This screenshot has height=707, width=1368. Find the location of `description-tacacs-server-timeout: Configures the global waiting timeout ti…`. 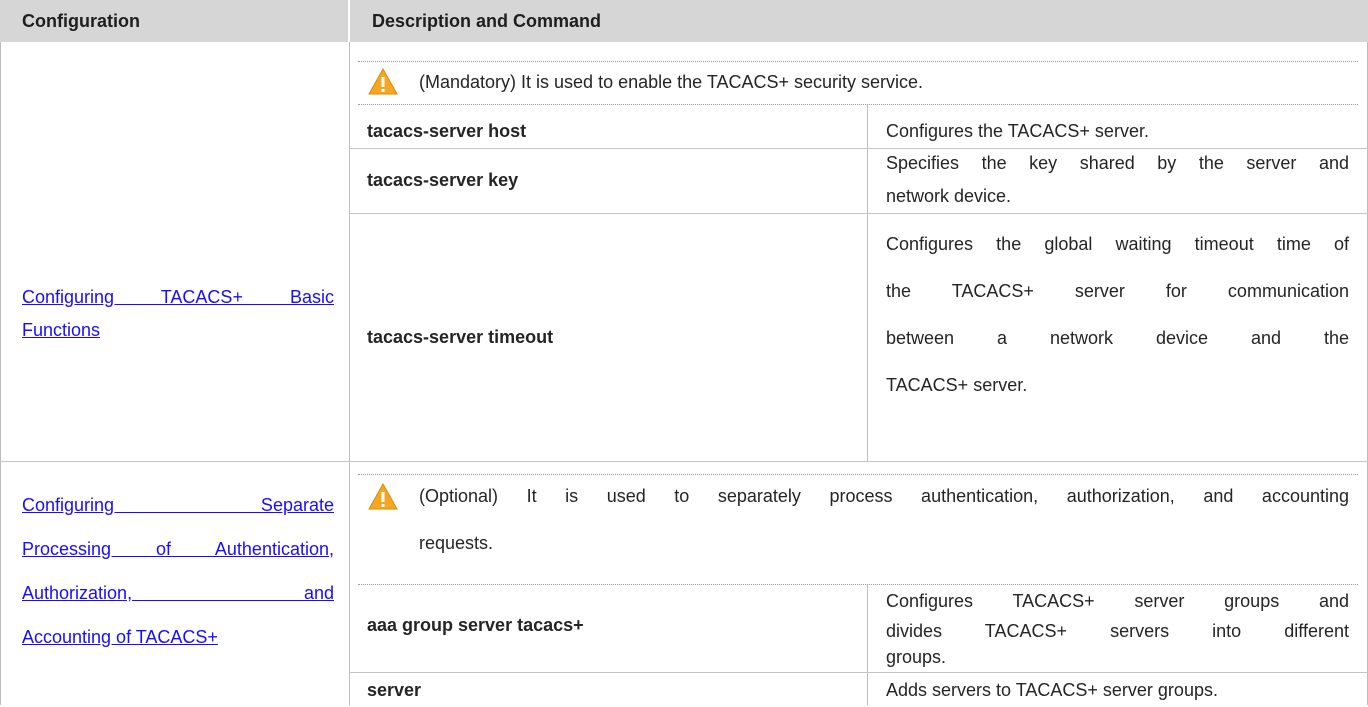

description-tacacs-server-timeout: Configures the global waiting timeout ti… is located at coordinates (1117, 244).